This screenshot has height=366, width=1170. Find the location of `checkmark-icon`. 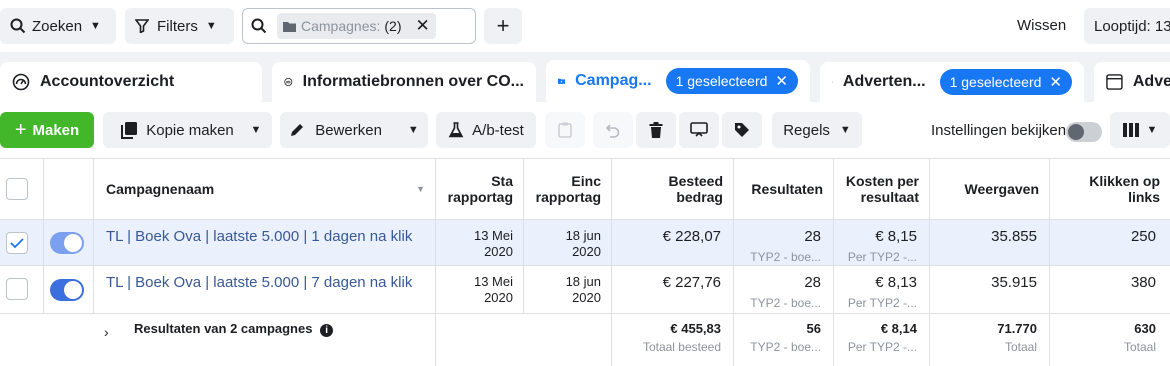

checkmark-icon is located at coordinates (17, 243).